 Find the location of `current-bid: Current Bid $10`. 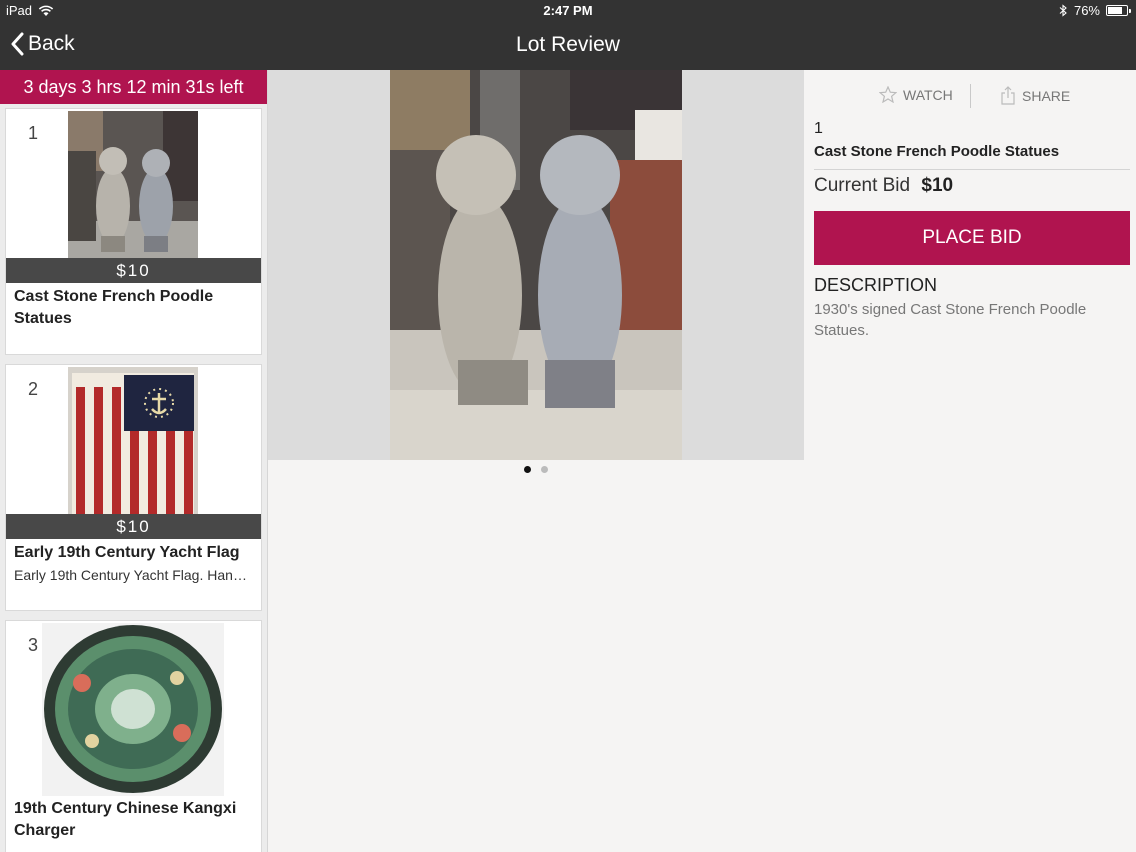

current-bid: Current Bid $10 is located at coordinates (883, 186).